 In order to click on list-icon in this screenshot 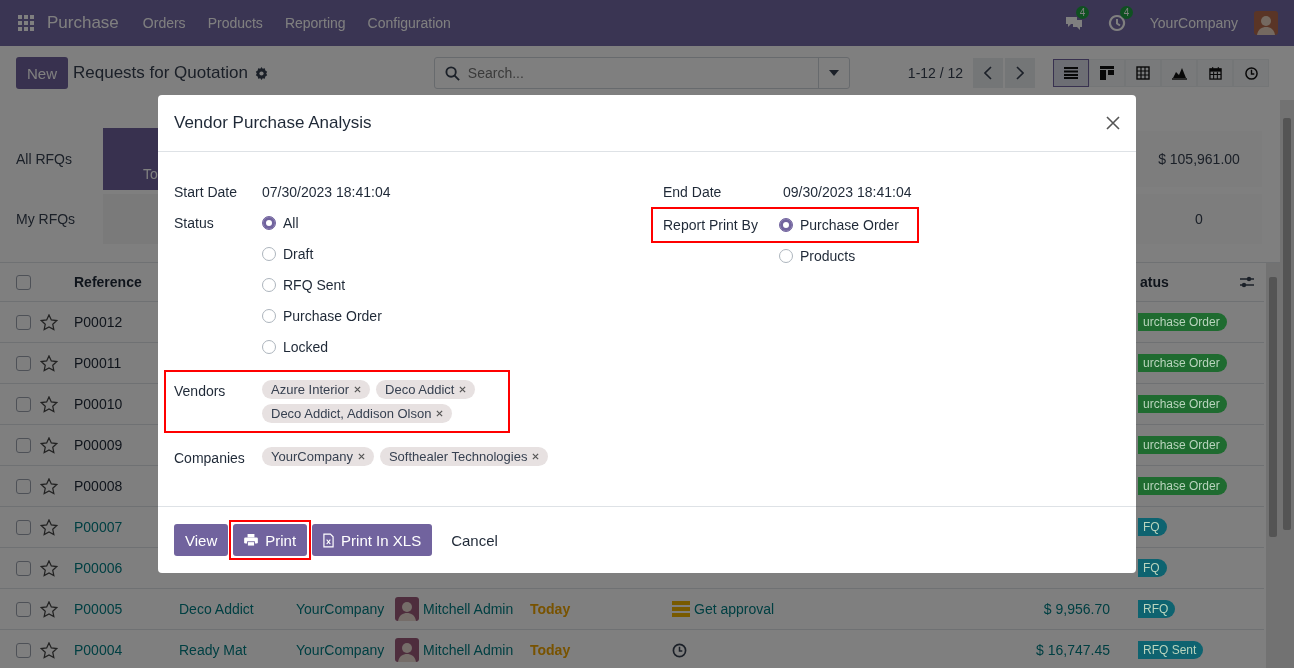, I will do `click(1071, 73)`.